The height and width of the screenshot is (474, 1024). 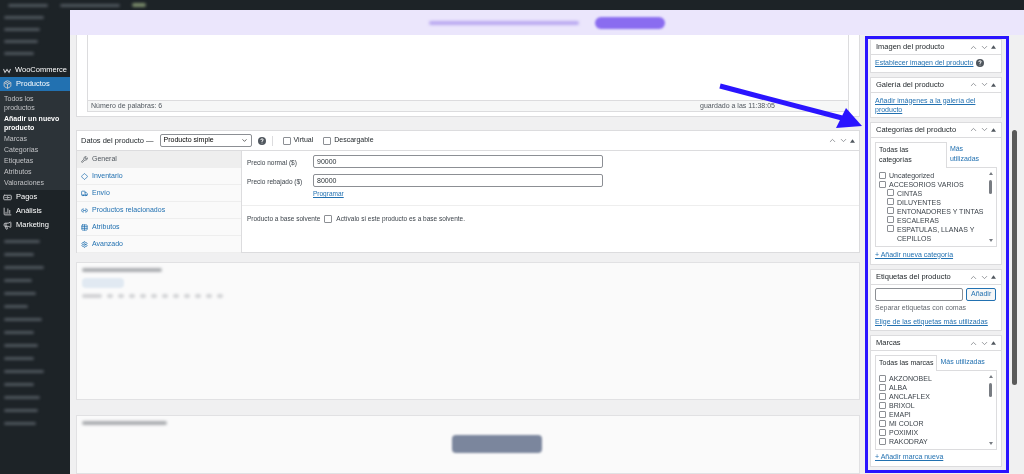 I want to click on diamond-icon, so click(x=84, y=176).